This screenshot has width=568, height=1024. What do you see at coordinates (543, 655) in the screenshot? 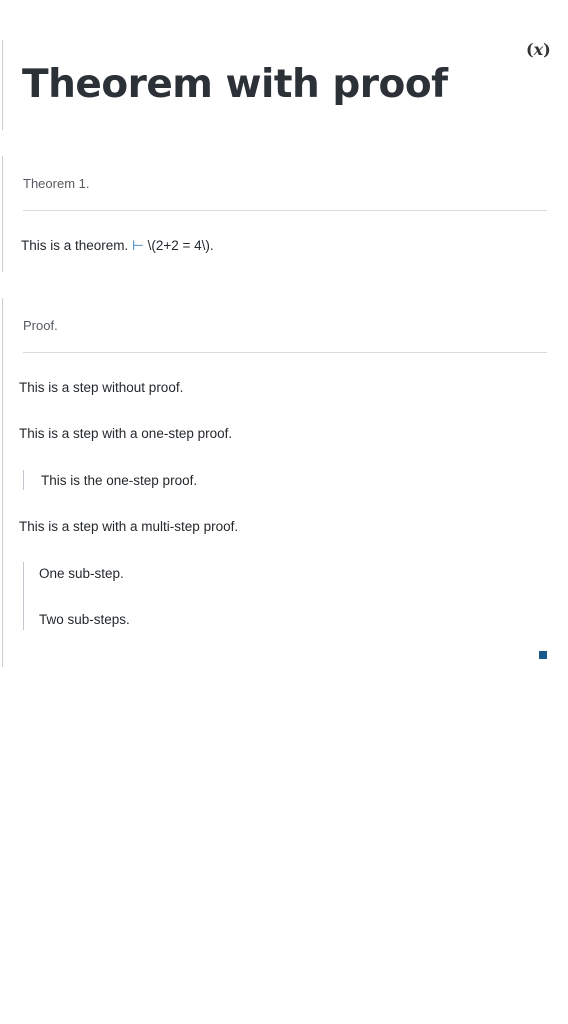
I see `qed-icon` at bounding box center [543, 655].